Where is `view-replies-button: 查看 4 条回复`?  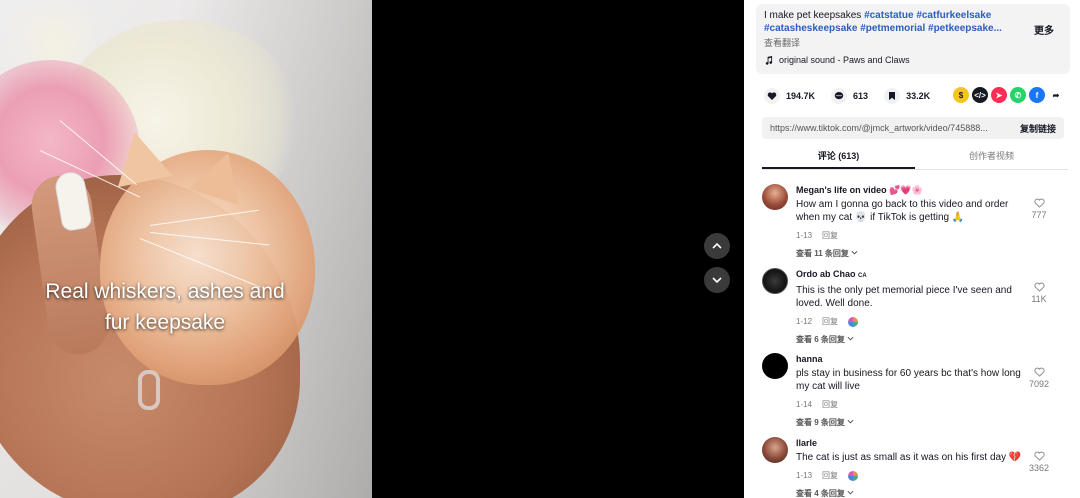 view-replies-button: 查看 4 条回复 is located at coordinates (914, 493).